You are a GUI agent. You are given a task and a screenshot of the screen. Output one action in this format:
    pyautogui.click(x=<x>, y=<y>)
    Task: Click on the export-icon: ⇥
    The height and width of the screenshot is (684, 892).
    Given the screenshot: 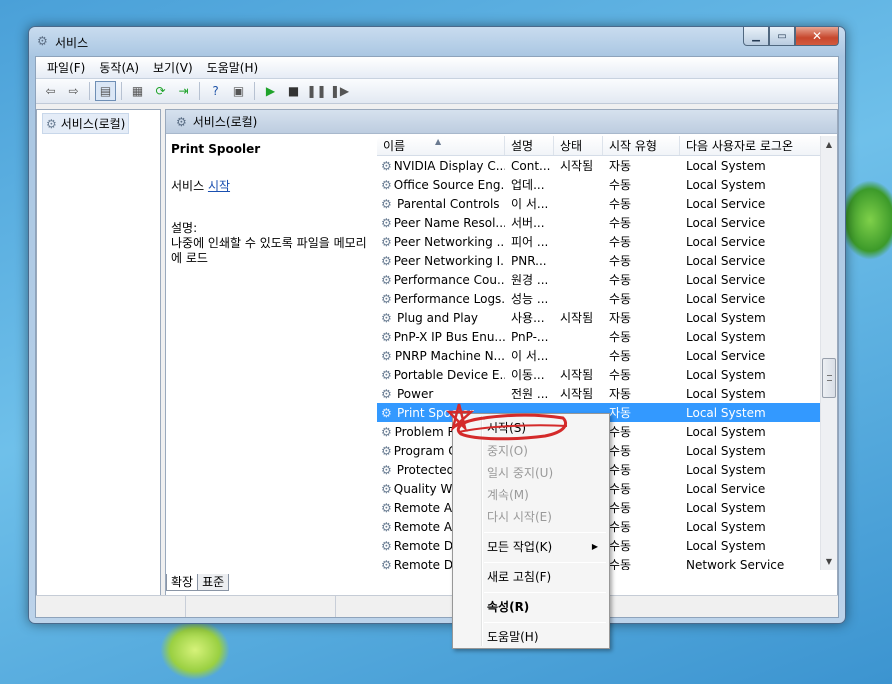 What is the action you would take?
    pyautogui.click(x=183, y=91)
    